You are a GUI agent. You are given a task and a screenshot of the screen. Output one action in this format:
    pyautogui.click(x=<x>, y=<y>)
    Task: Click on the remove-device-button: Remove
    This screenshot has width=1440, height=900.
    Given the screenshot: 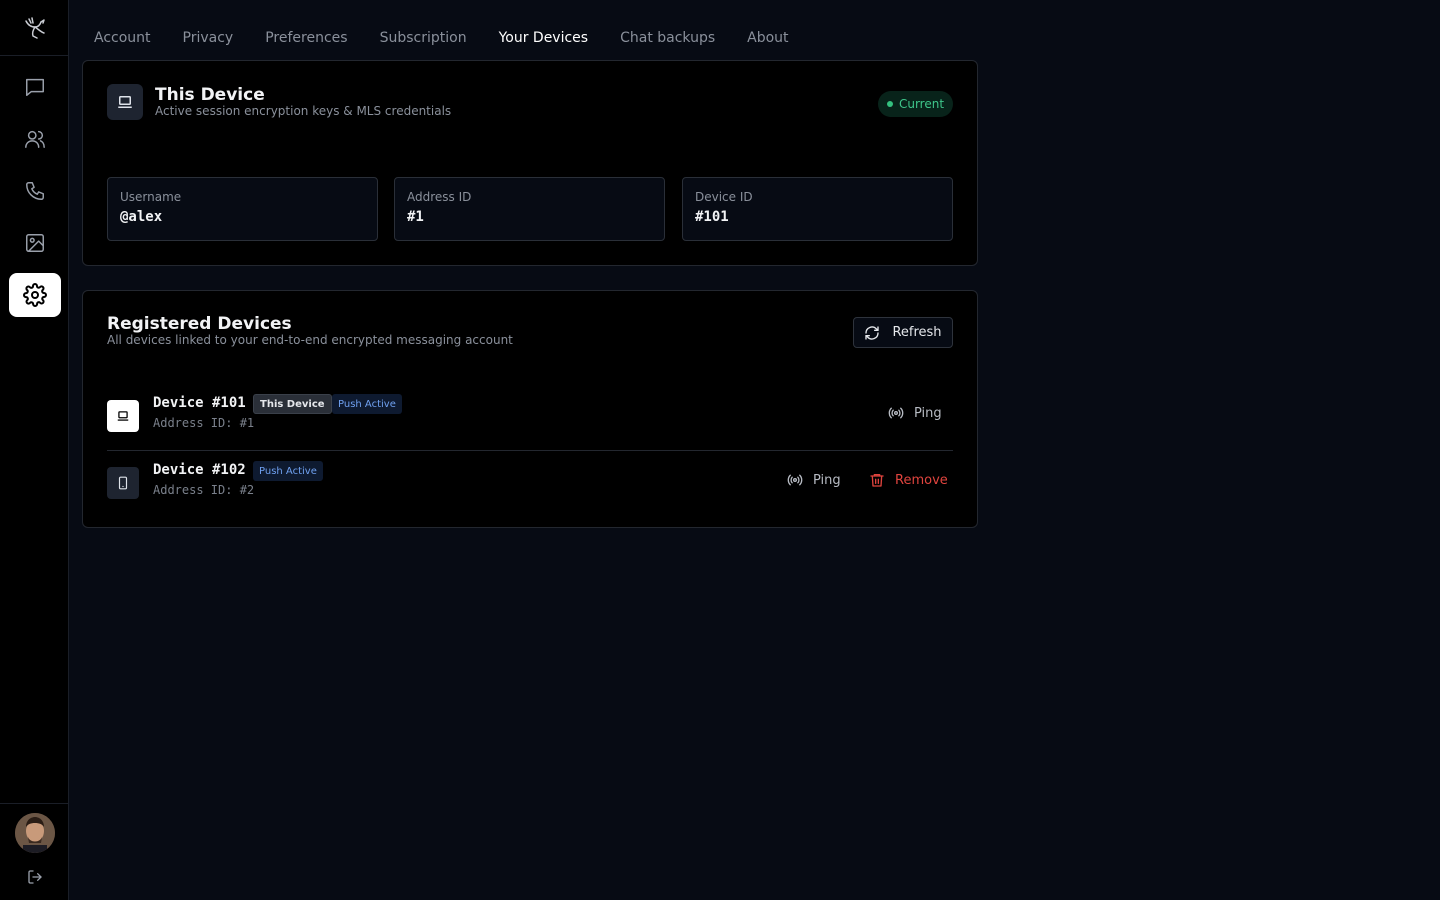 What is the action you would take?
    pyautogui.click(x=908, y=480)
    